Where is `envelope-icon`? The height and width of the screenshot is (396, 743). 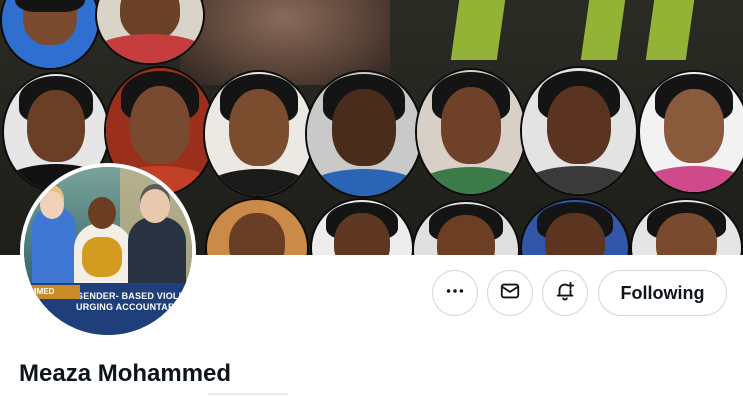 envelope-icon is located at coordinates (510, 293).